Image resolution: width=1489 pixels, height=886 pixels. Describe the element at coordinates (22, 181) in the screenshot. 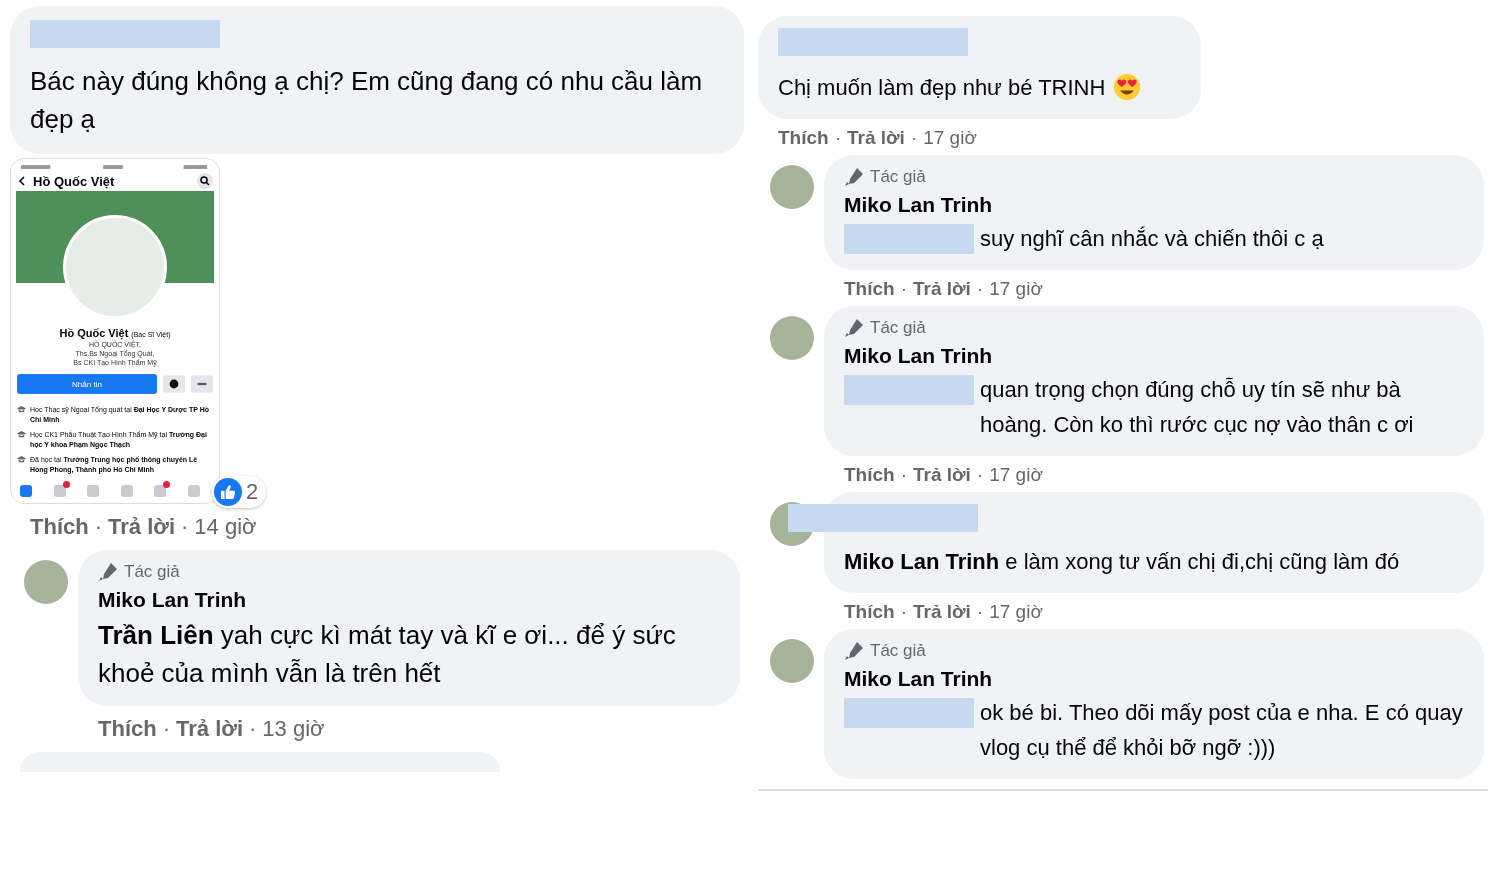

I see `back-chevron-icon` at that location.